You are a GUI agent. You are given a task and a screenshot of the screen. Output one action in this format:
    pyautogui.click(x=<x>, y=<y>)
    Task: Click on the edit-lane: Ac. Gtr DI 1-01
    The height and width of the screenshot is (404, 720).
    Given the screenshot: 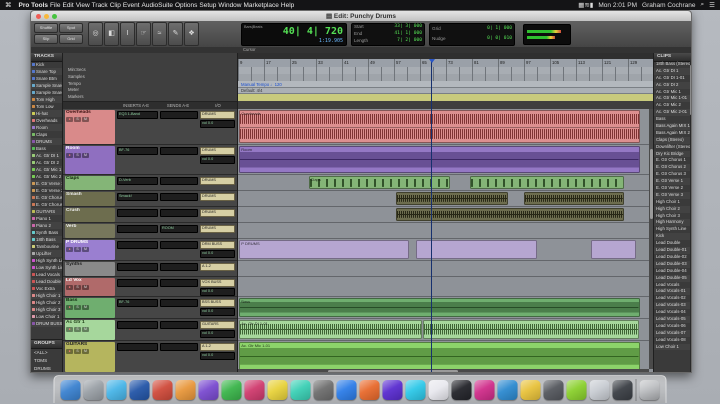 What is the action you would take?
    pyautogui.click(x=445, y=330)
    